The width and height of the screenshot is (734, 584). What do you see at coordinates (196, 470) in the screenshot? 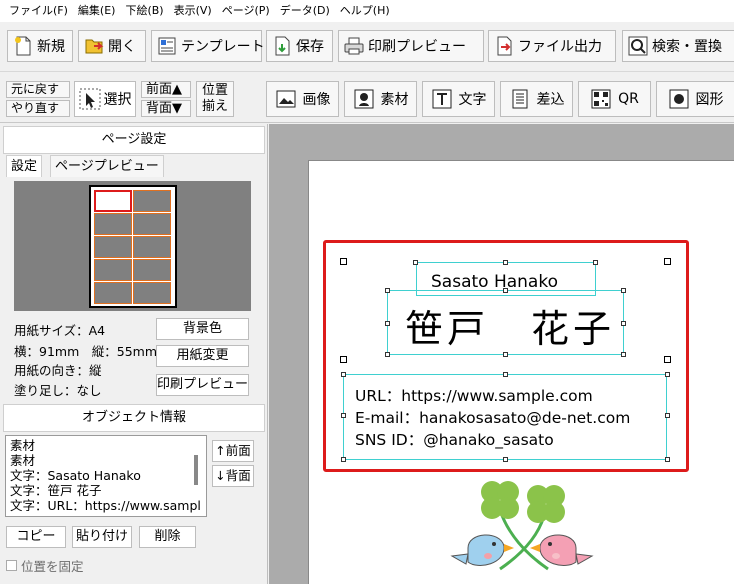
I see `object-list-scrollbar` at bounding box center [196, 470].